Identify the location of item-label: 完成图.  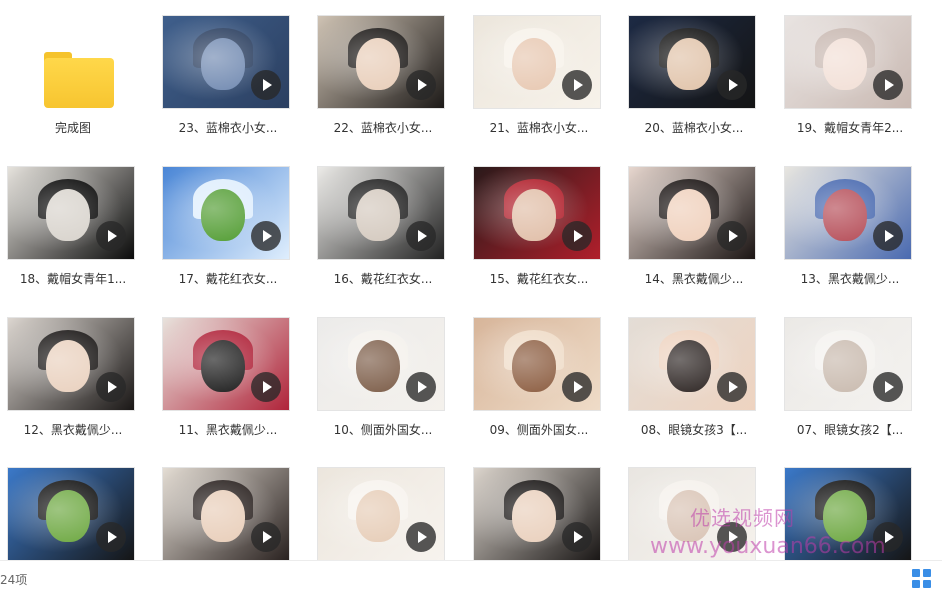
(72, 128).